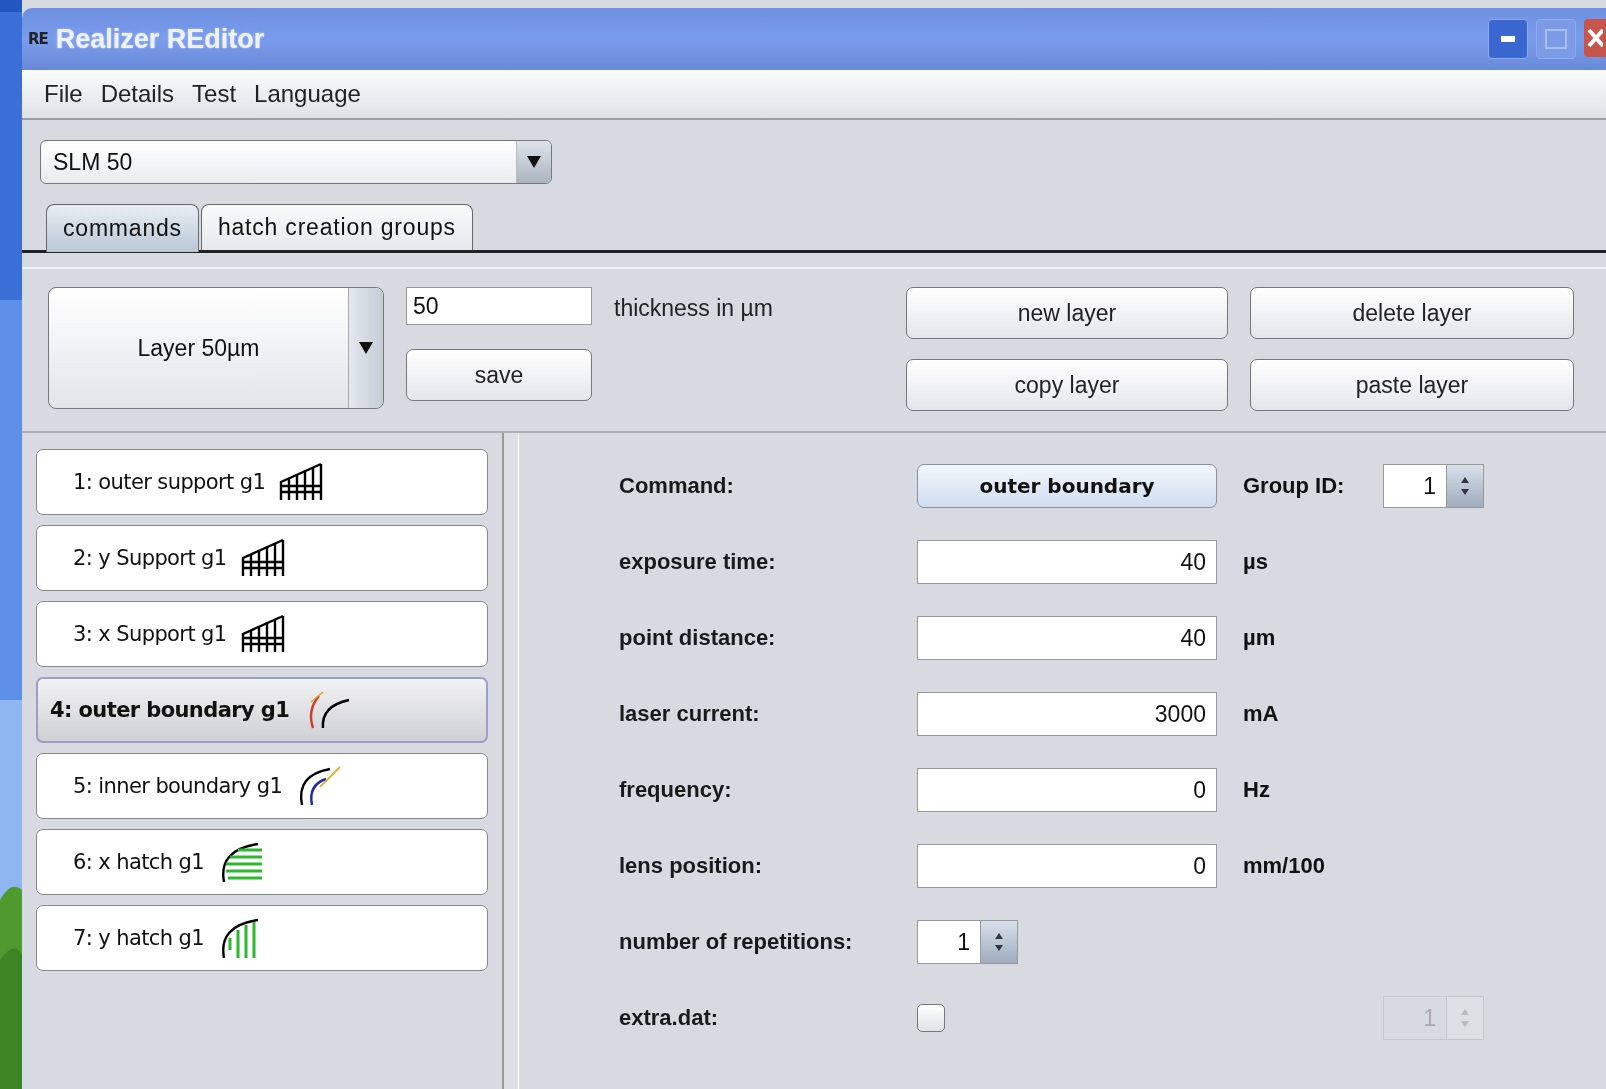  Describe the element at coordinates (1067, 714) in the screenshot. I see `input-field: 3000` at that location.